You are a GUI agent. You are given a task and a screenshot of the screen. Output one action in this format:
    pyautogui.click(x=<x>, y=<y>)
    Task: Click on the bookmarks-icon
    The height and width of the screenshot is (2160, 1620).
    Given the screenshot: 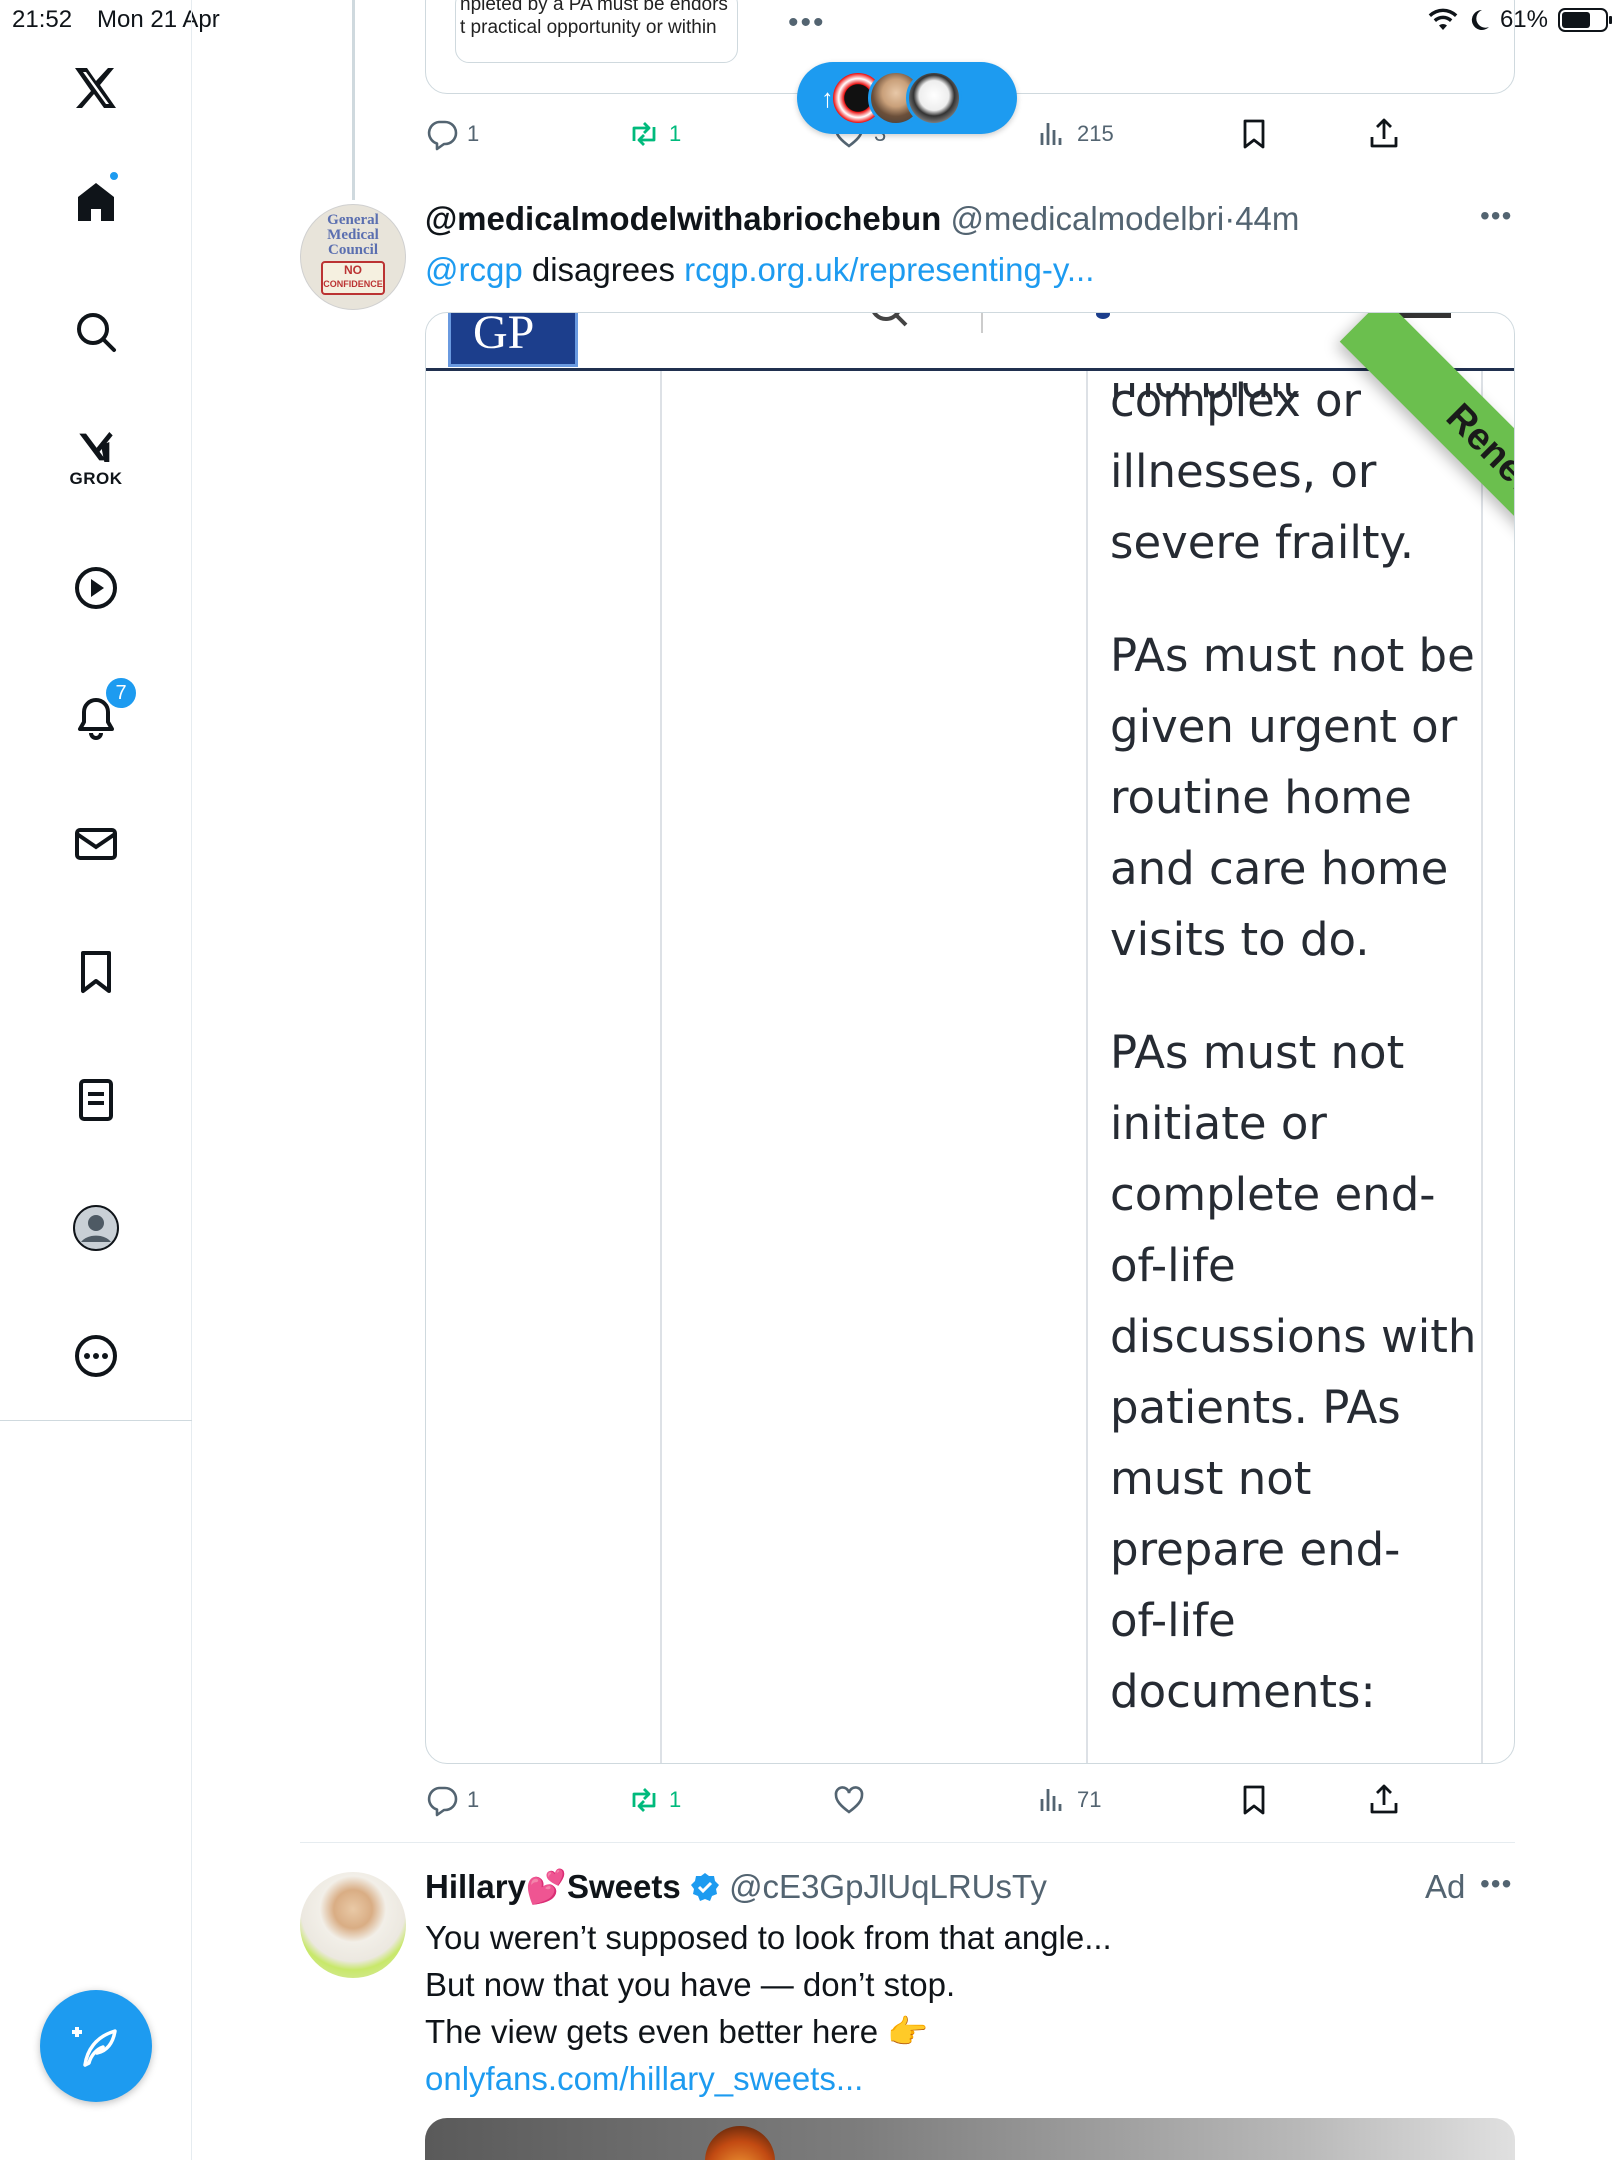 What is the action you would take?
    pyautogui.click(x=96, y=972)
    